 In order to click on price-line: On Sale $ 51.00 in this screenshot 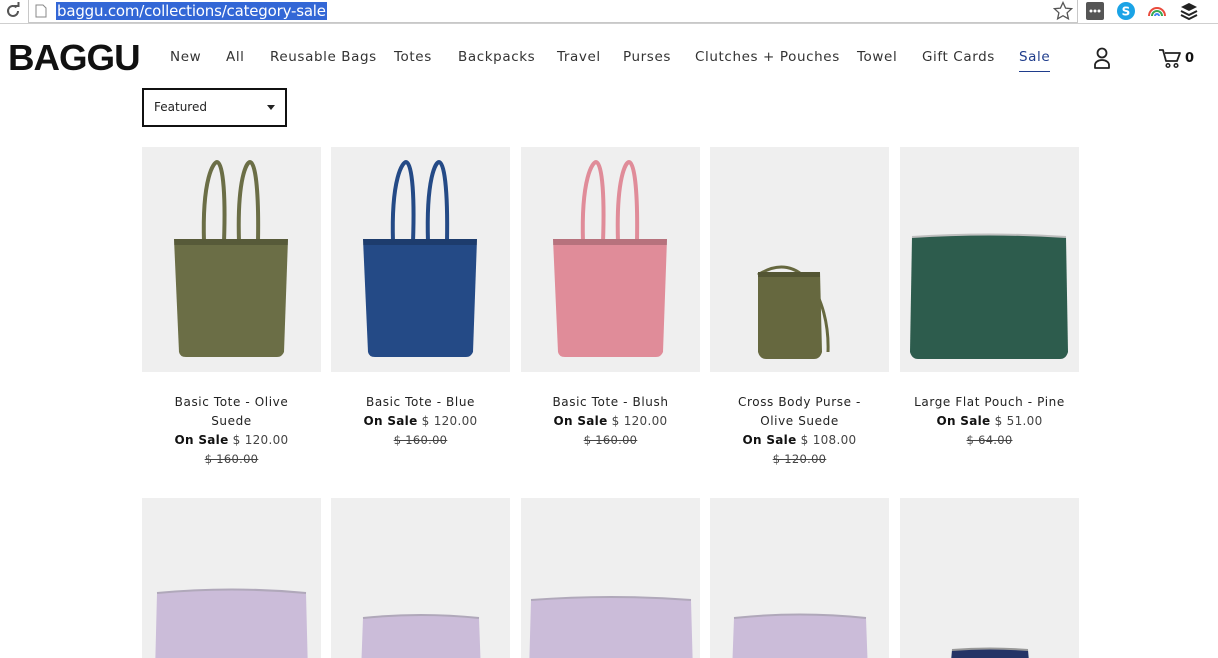, I will do `click(989, 421)`.